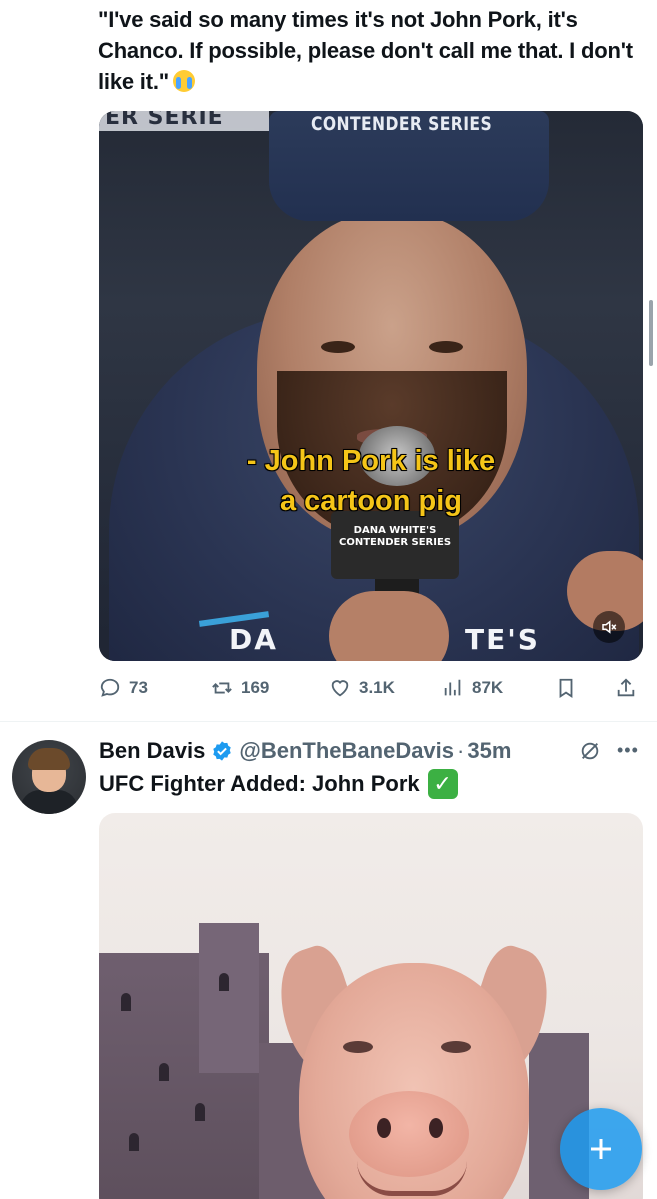 The height and width of the screenshot is (1199, 657). Describe the element at coordinates (229, 998) in the screenshot. I see `castle-tower` at that location.